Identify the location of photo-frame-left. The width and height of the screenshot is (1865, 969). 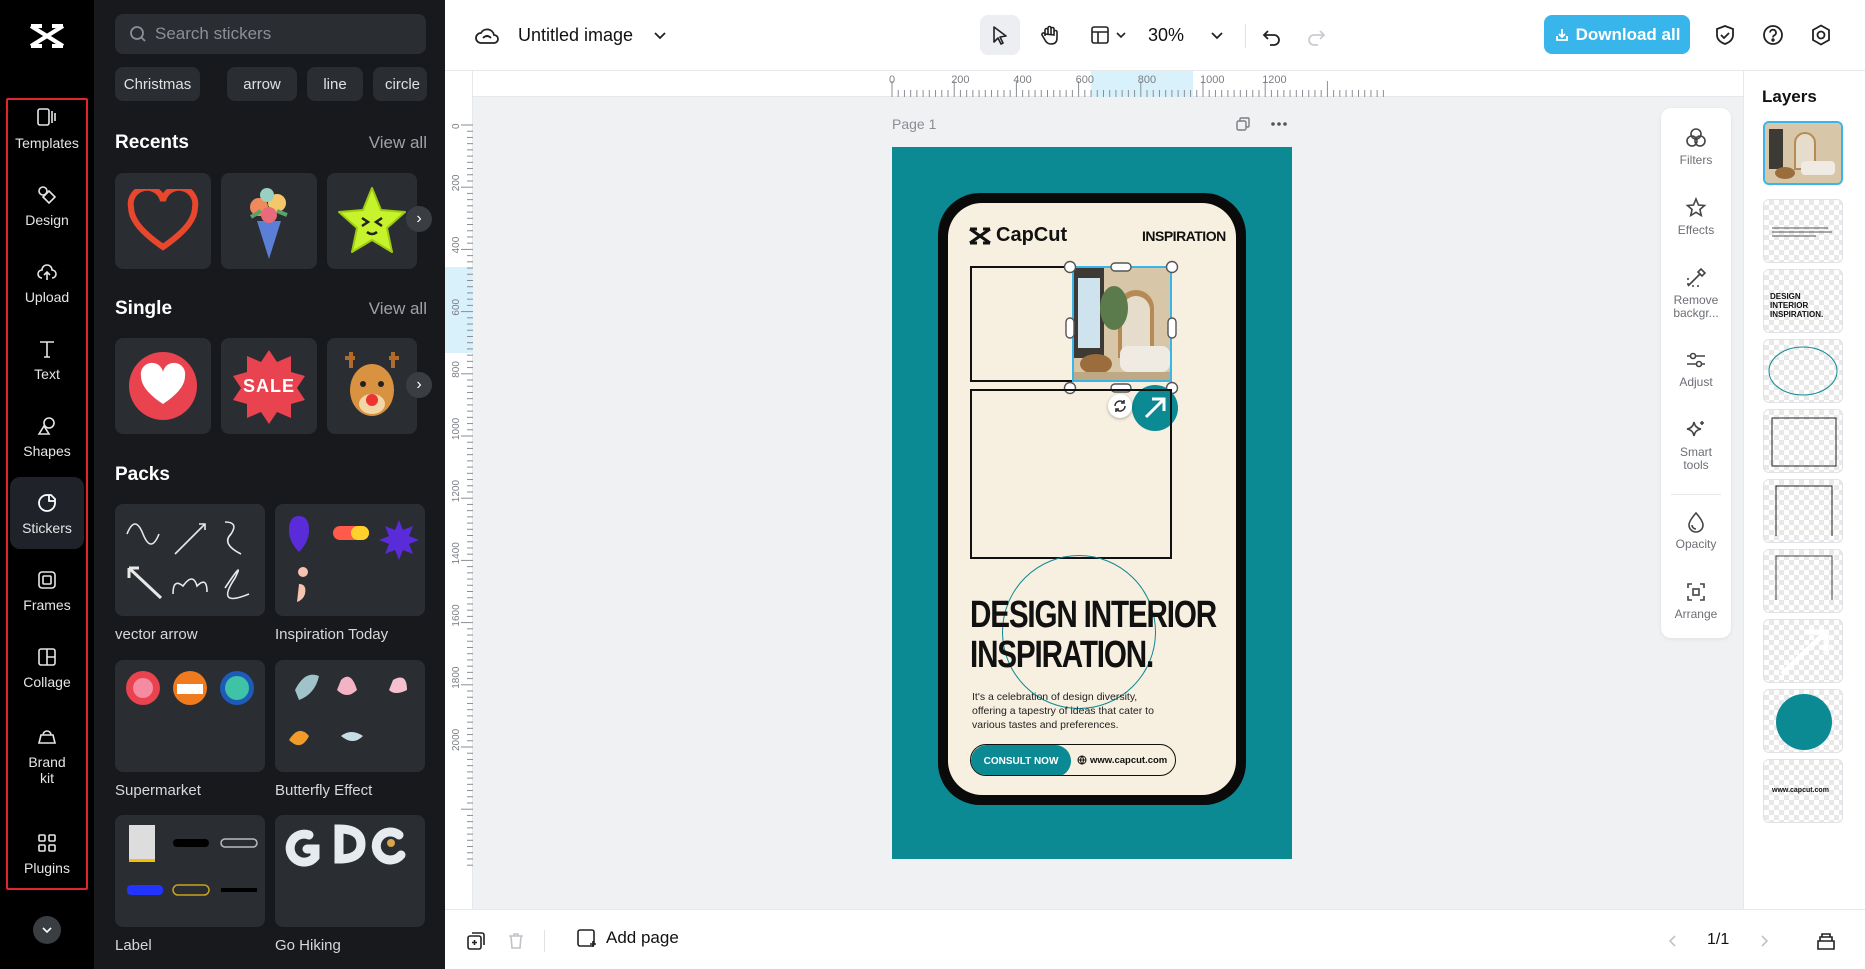
(1022, 324).